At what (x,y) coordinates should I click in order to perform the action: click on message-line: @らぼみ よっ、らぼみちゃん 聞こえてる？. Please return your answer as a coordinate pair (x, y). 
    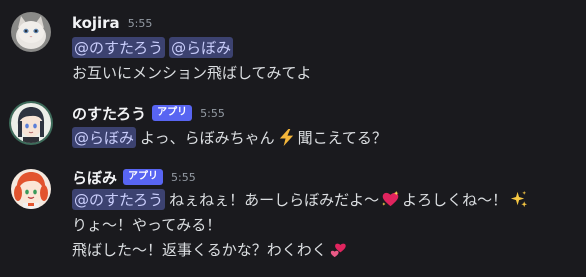
    Looking at the image, I should click on (229, 137).